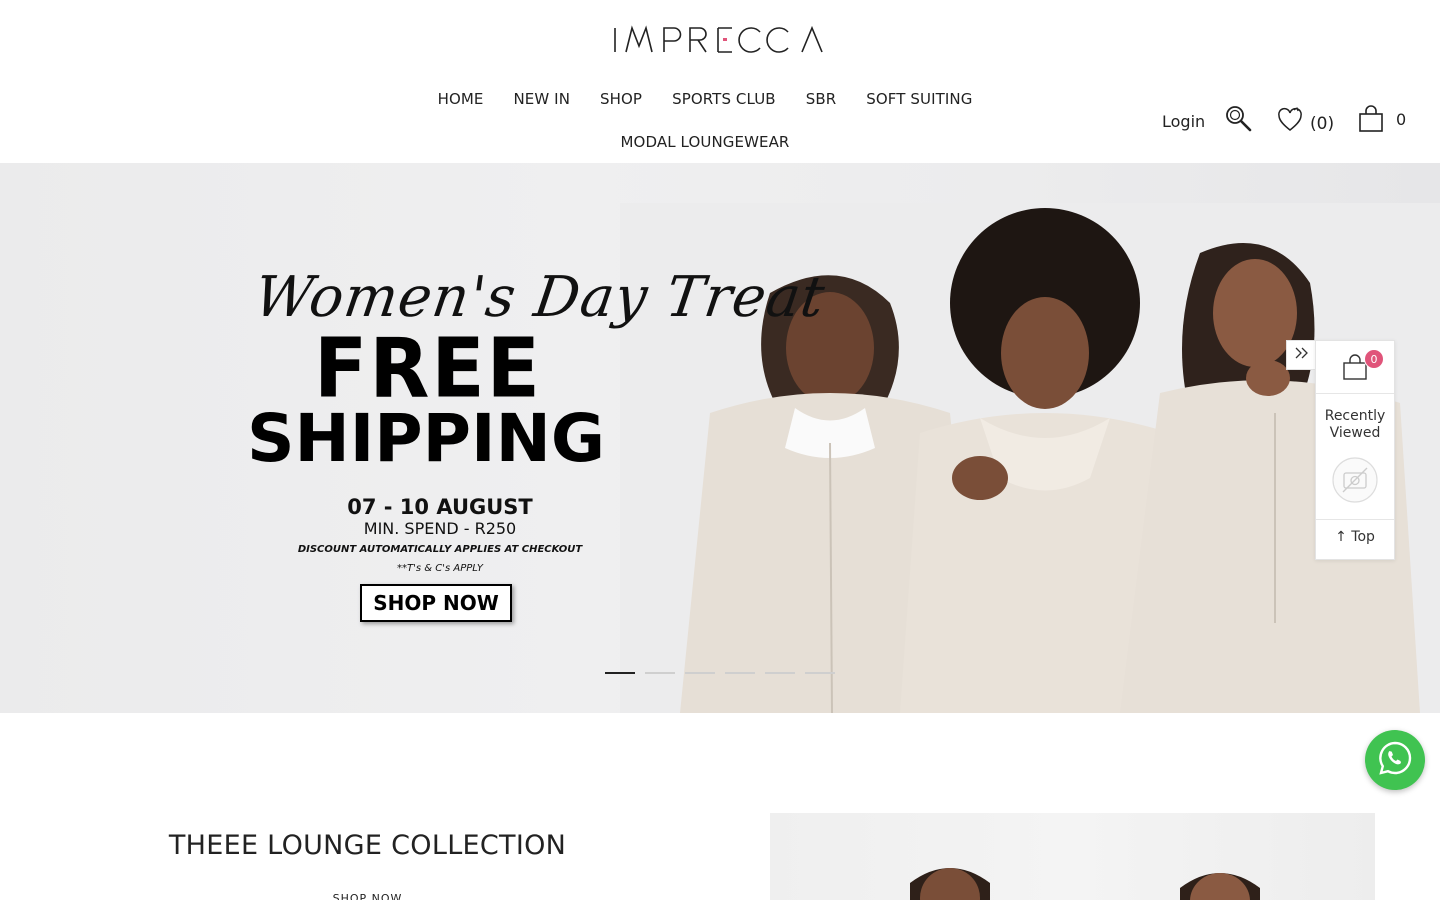 The image size is (1440, 900). What do you see at coordinates (440, 528) in the screenshot?
I see `hero-min-spend: MIN. SPEND - R250` at bounding box center [440, 528].